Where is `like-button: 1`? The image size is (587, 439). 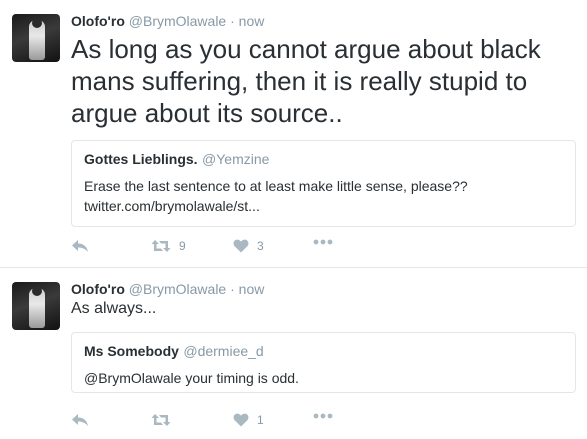 like-button: 1 is located at coordinates (248, 420).